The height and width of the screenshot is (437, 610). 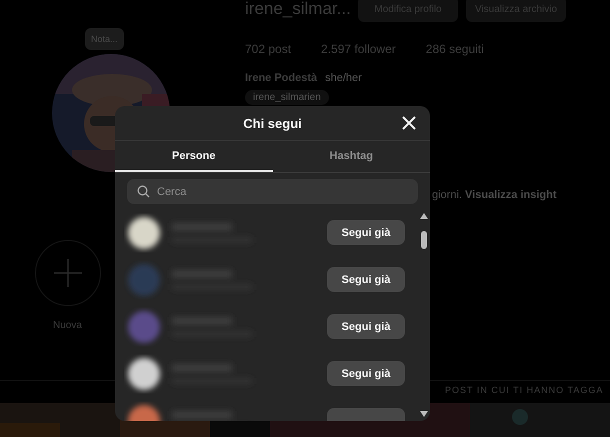 I want to click on search-icon, so click(x=143, y=191).